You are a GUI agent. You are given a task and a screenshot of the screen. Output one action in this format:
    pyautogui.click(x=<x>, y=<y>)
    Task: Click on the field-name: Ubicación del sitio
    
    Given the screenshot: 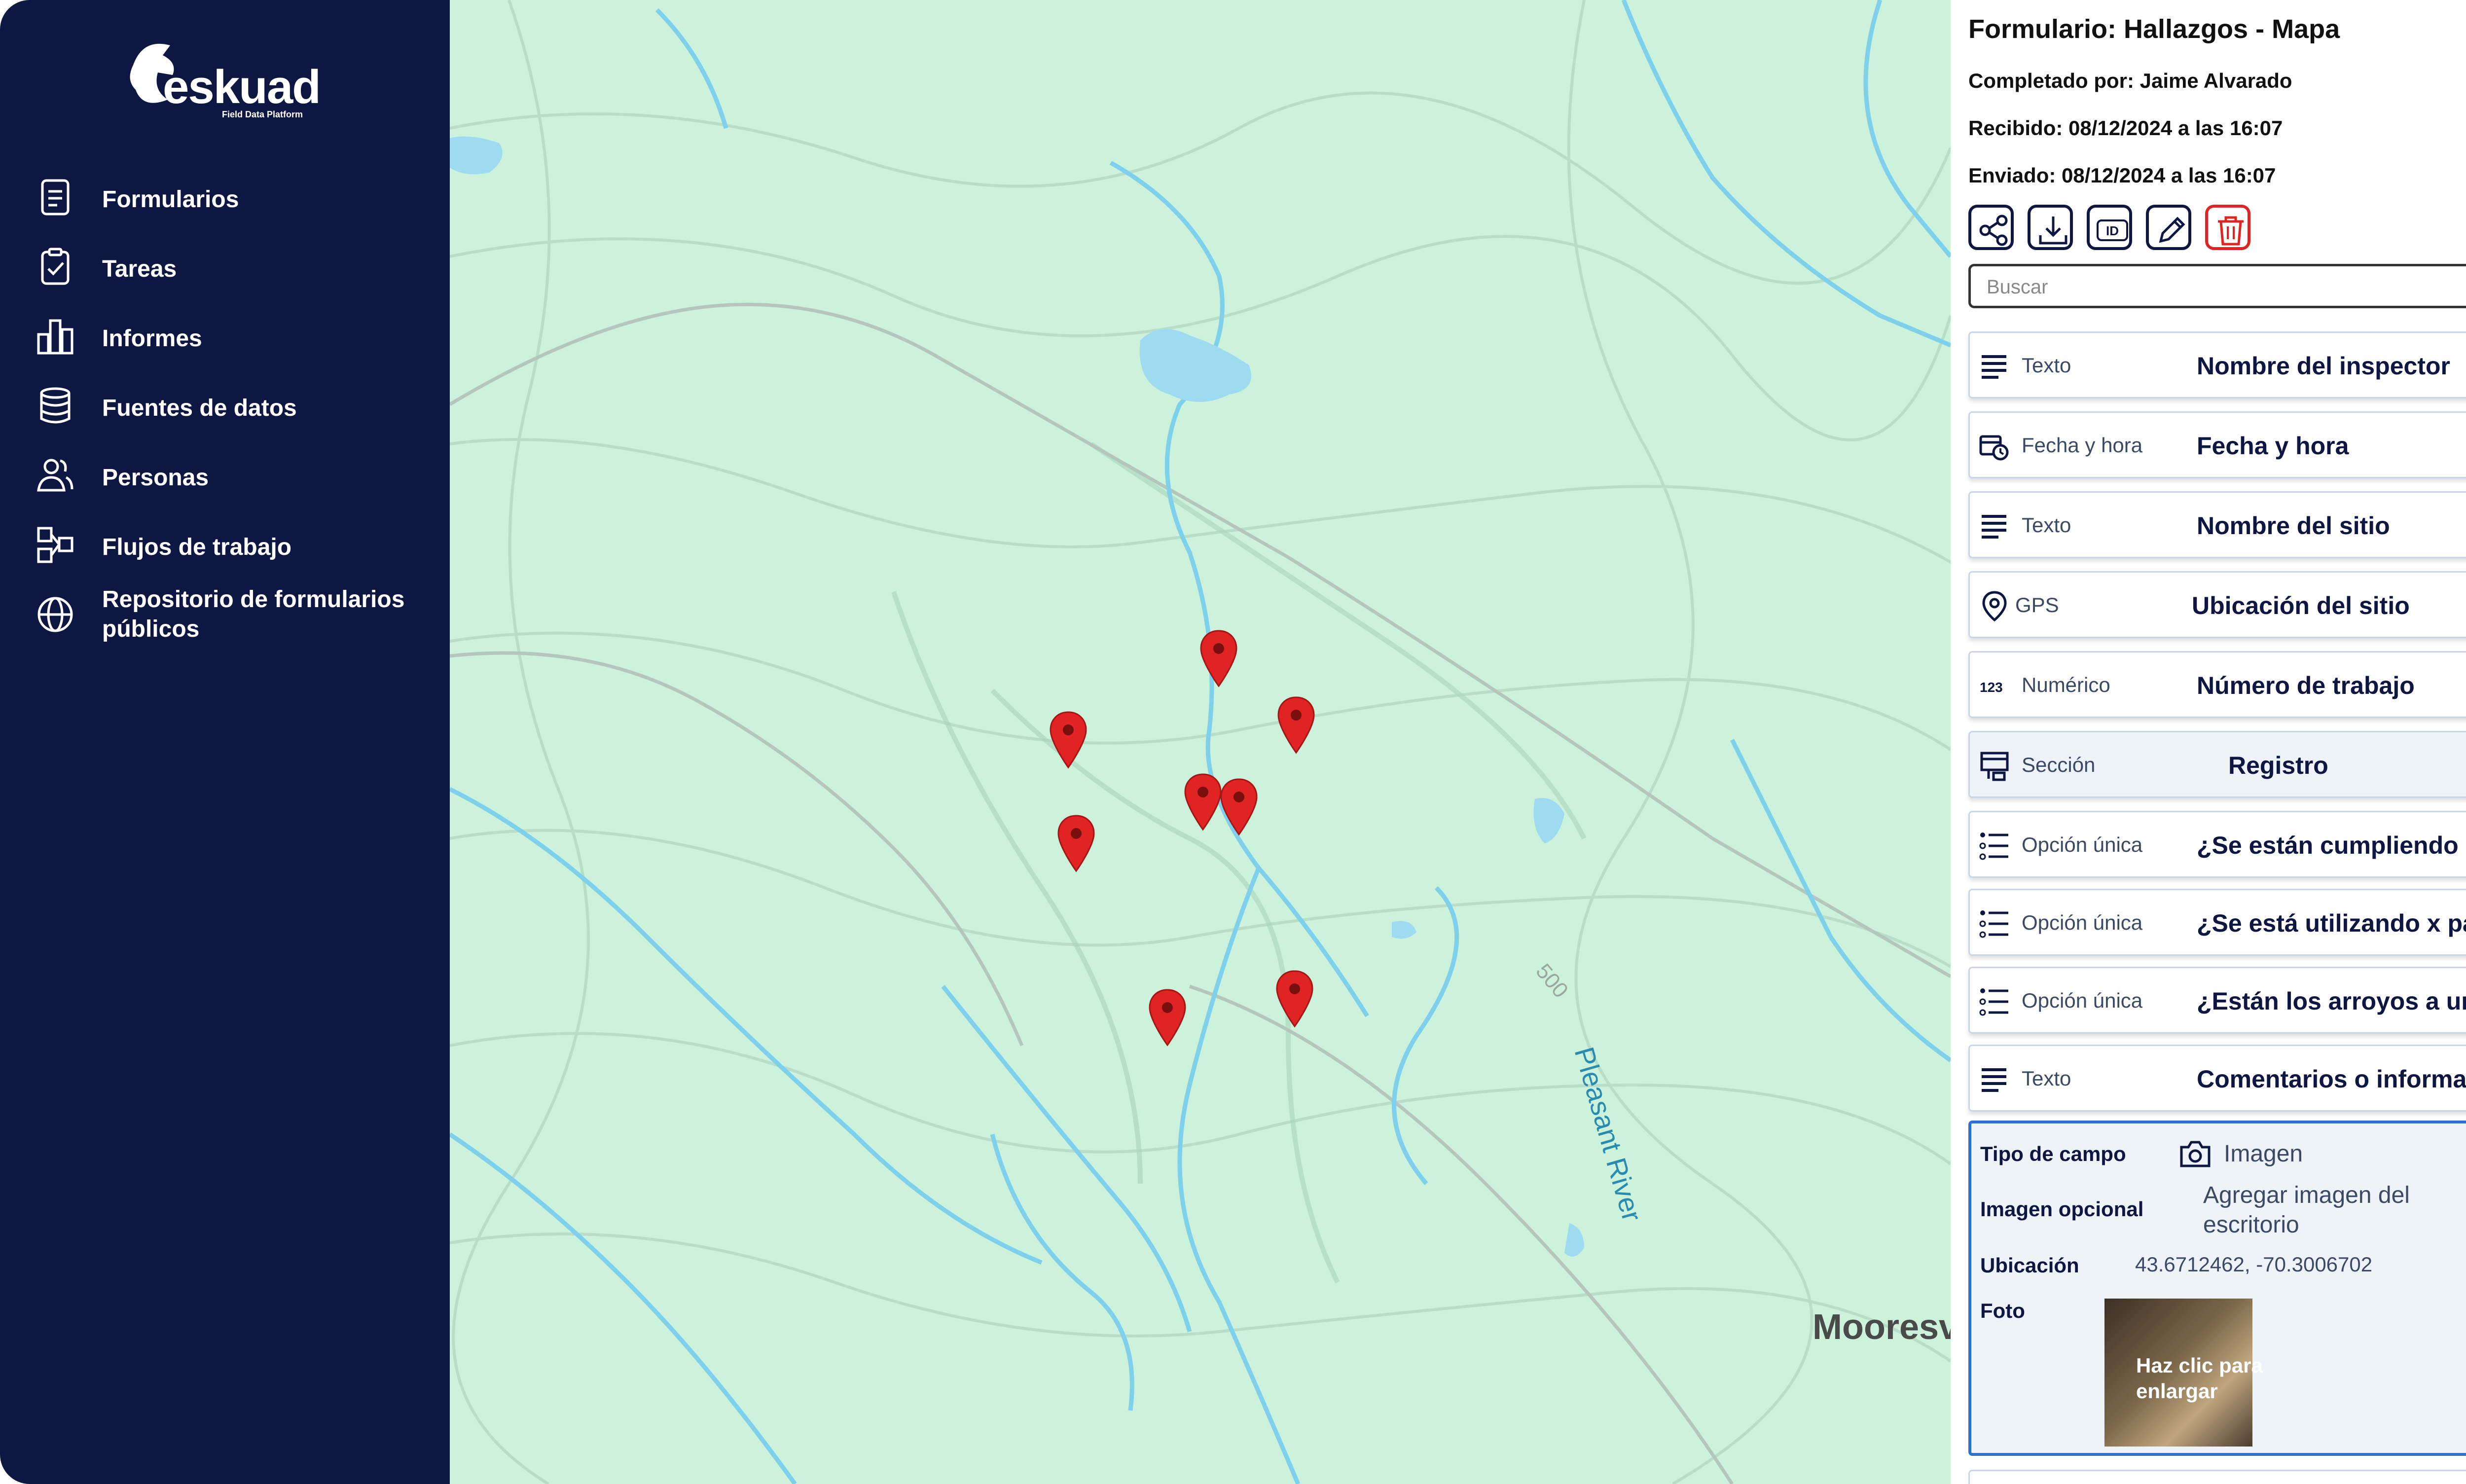 What is the action you would take?
    pyautogui.click(x=2301, y=605)
    